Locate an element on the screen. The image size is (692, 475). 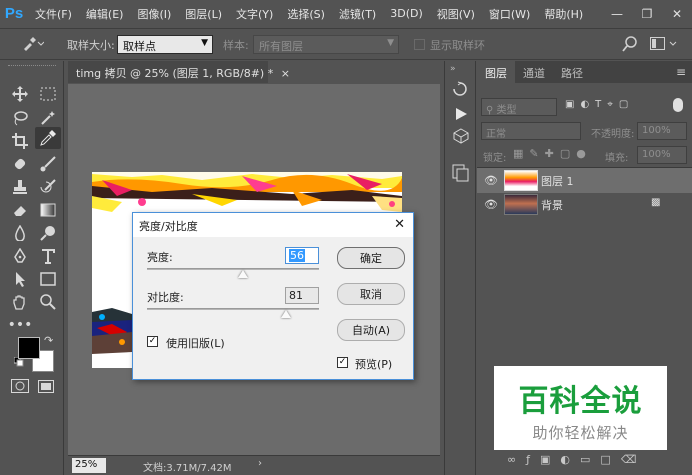
menu-edit: 编辑(E) is located at coordinates (105, 14).